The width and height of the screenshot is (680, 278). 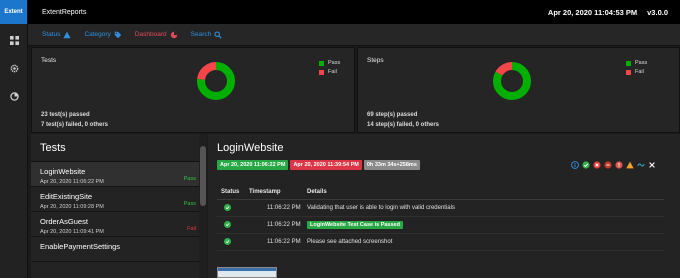 What do you see at coordinates (592, 12) in the screenshot?
I see `report-datetime: Apr 20, 2020 11:04:53 PM` at bounding box center [592, 12].